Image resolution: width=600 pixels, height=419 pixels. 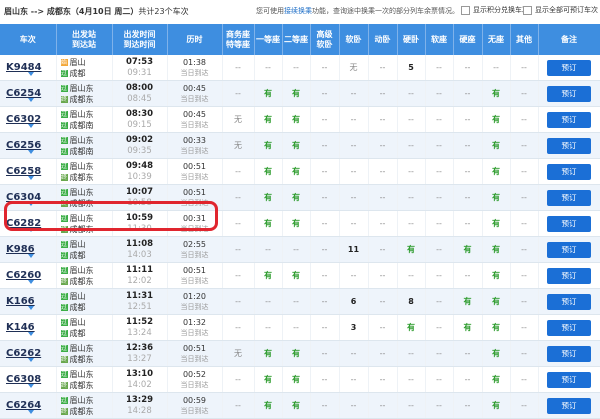 What do you see at coordinates (195, 39) in the screenshot?
I see `column-header: 历时` at bounding box center [195, 39].